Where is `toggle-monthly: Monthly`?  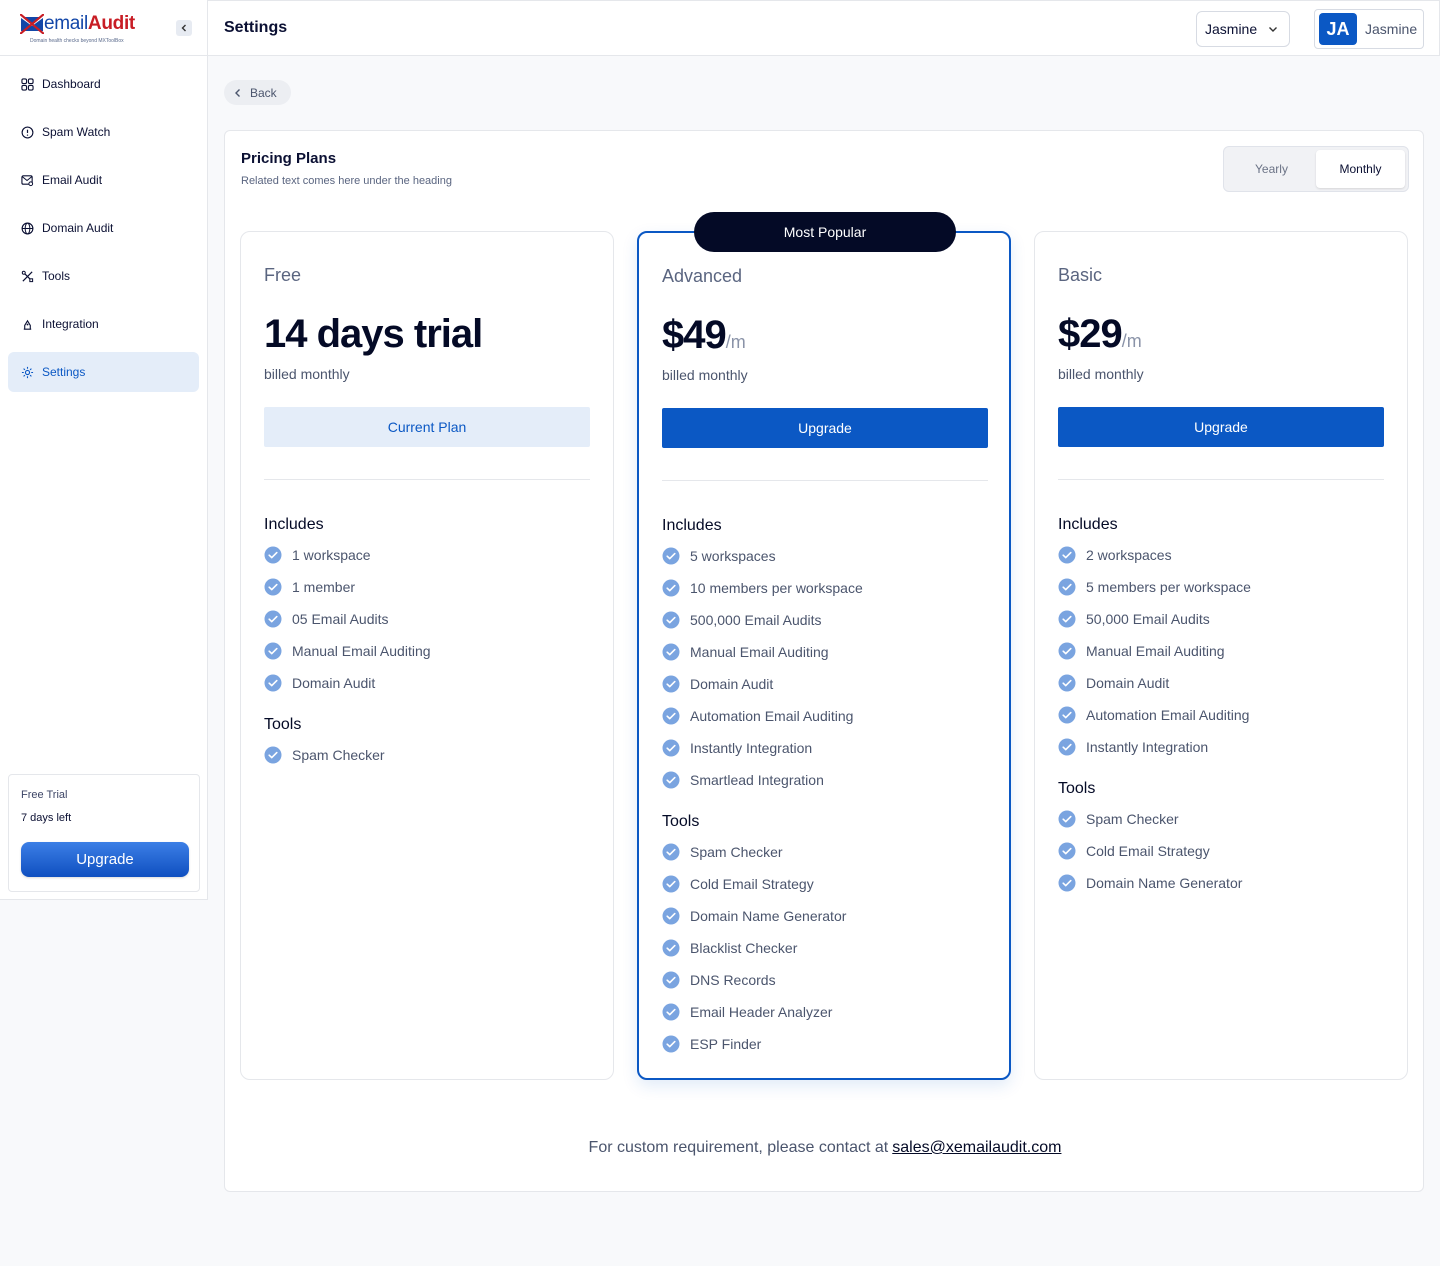 toggle-monthly: Monthly is located at coordinates (1360, 169).